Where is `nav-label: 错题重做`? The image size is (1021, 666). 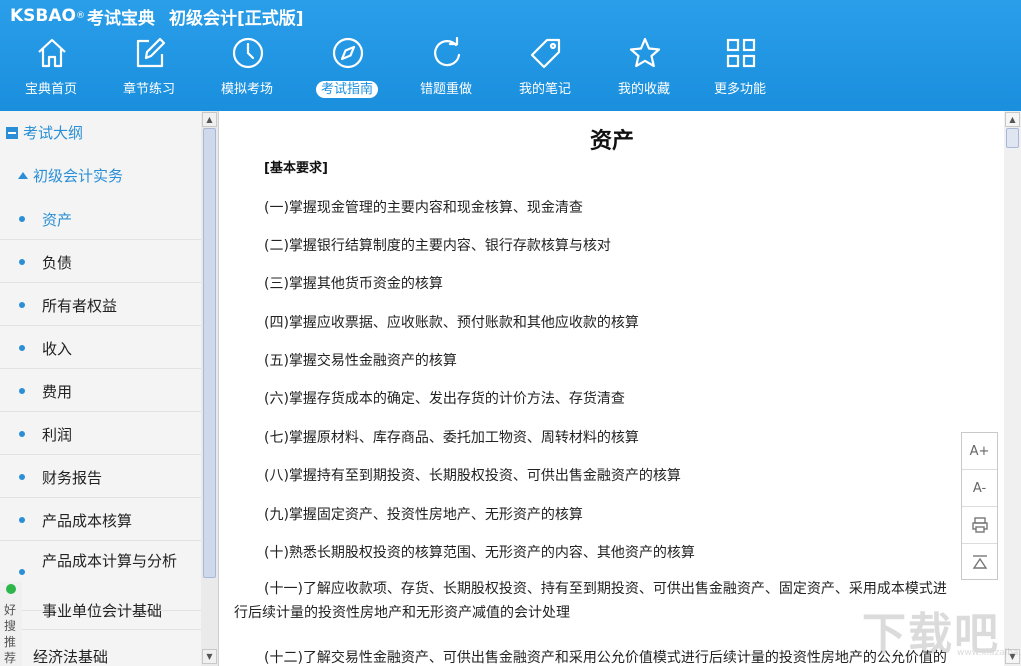
nav-label: 错题重做 is located at coordinates (445, 89).